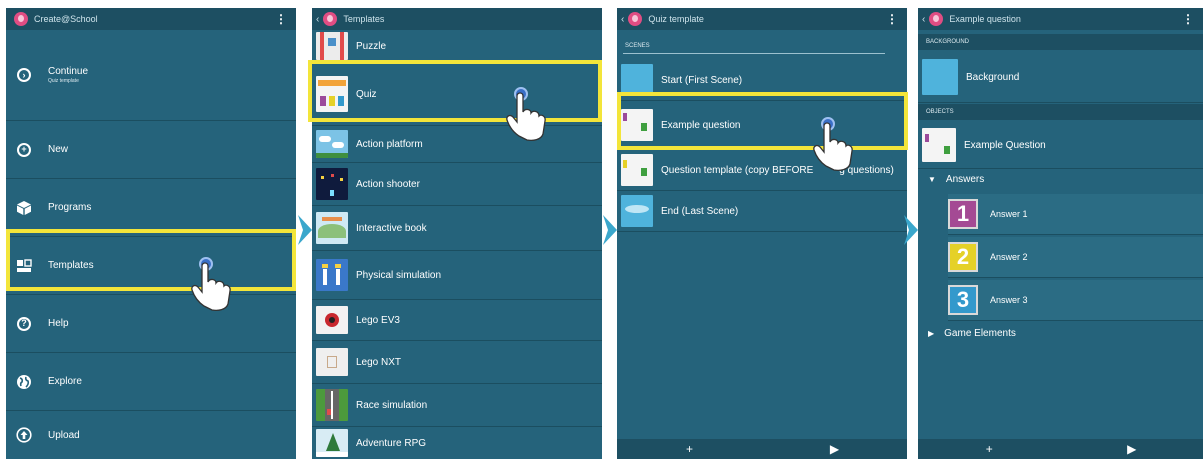 This screenshot has width=1203, height=459. Describe the element at coordinates (457, 405) in the screenshot. I see `template-race-simulation: Race simulation` at that location.